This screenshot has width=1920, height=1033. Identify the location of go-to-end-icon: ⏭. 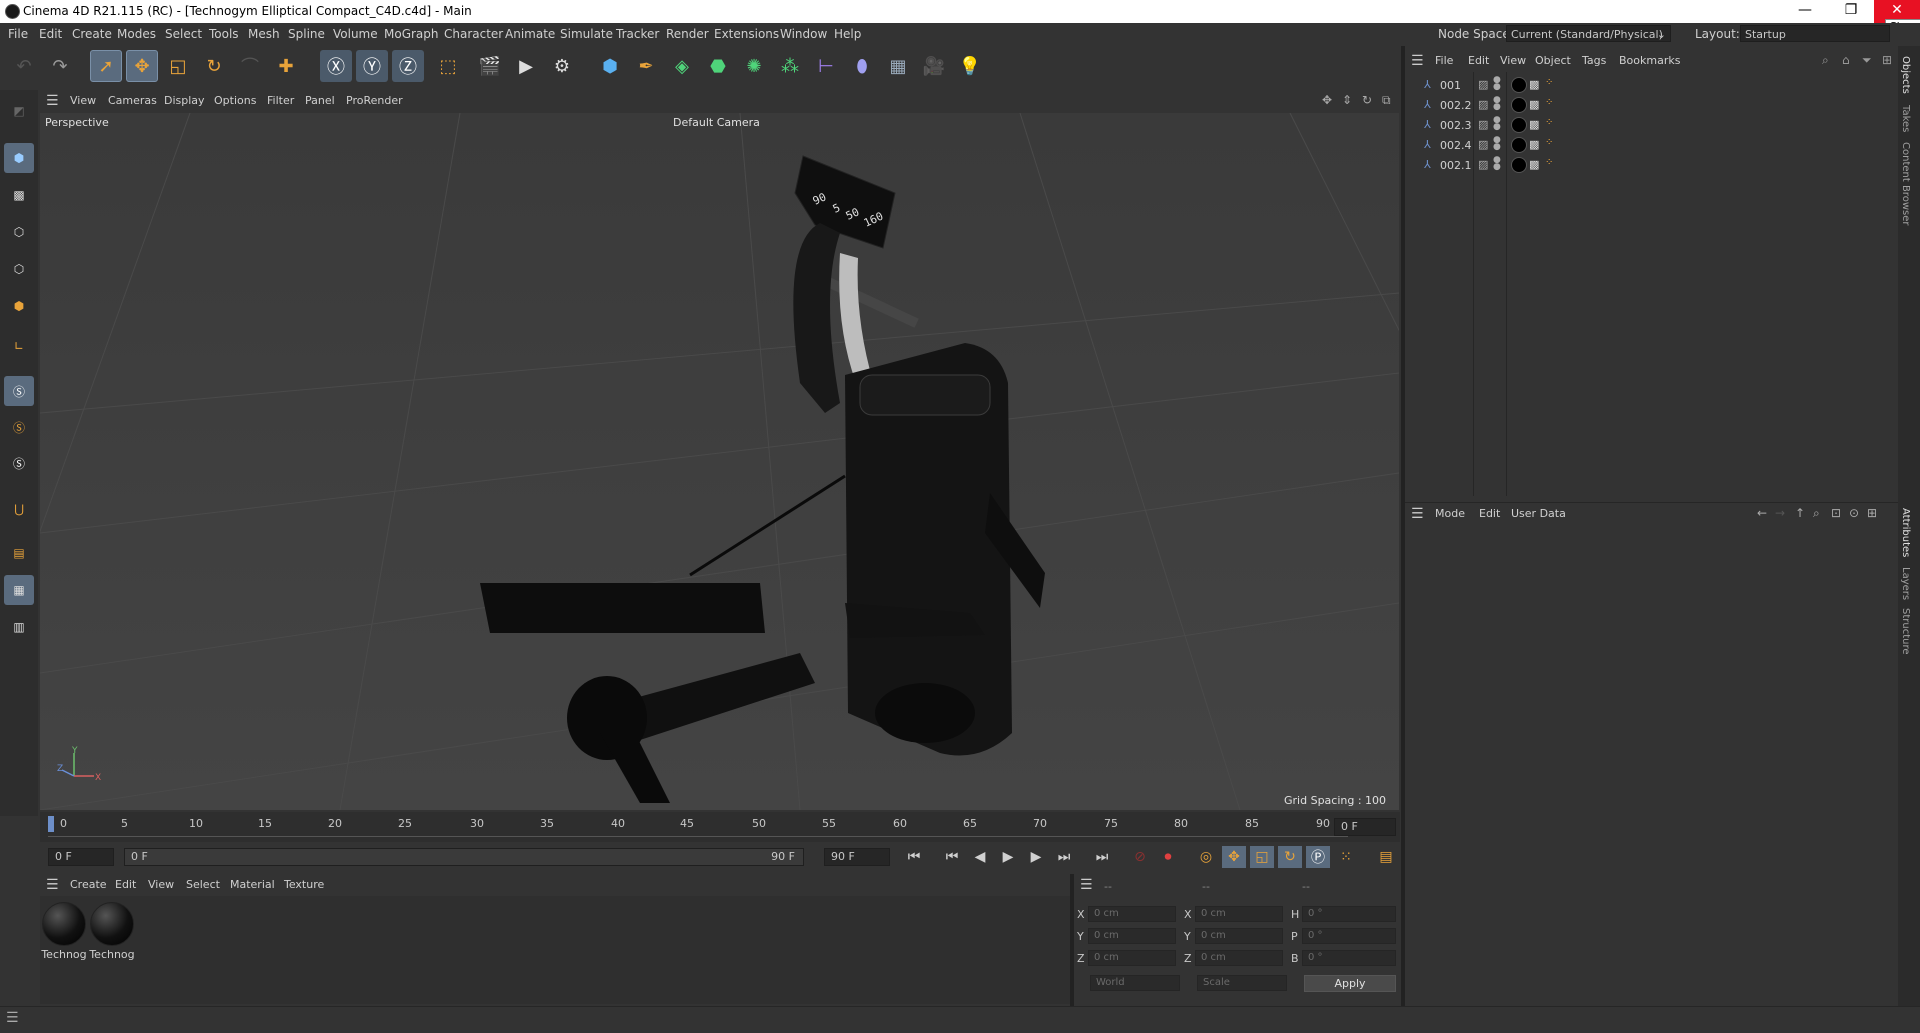
(1102, 857).